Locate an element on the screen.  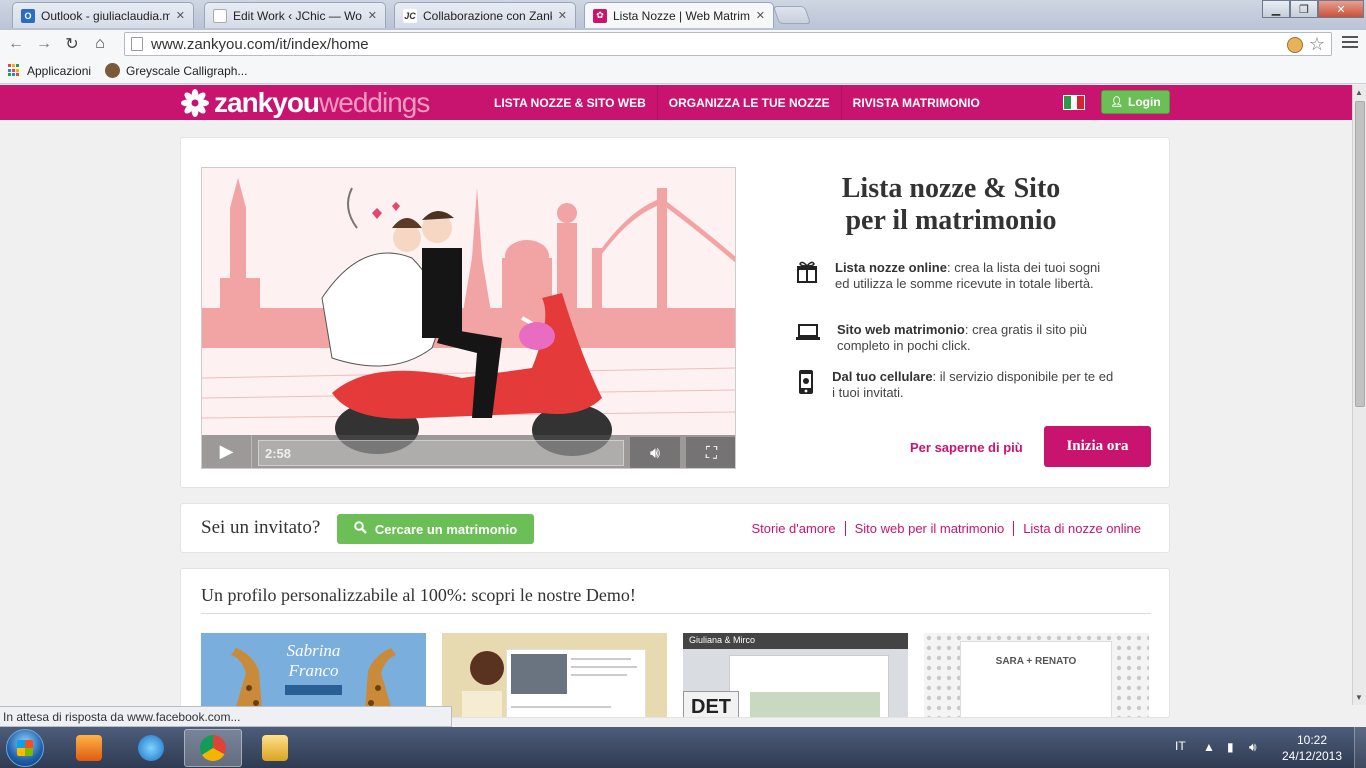
search-wedding-button: Cercare un matrimonio is located at coordinates (435, 529).